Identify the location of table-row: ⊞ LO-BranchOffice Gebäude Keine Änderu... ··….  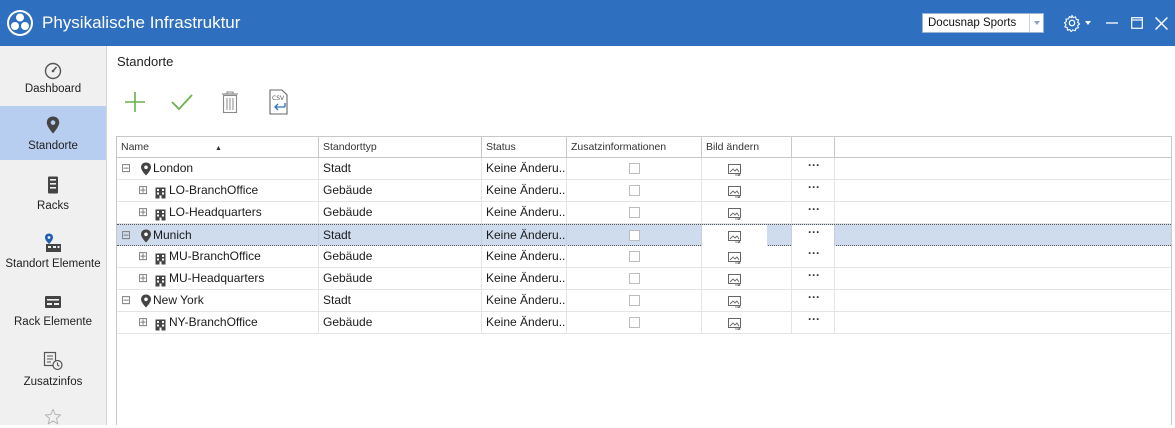
(644, 191).